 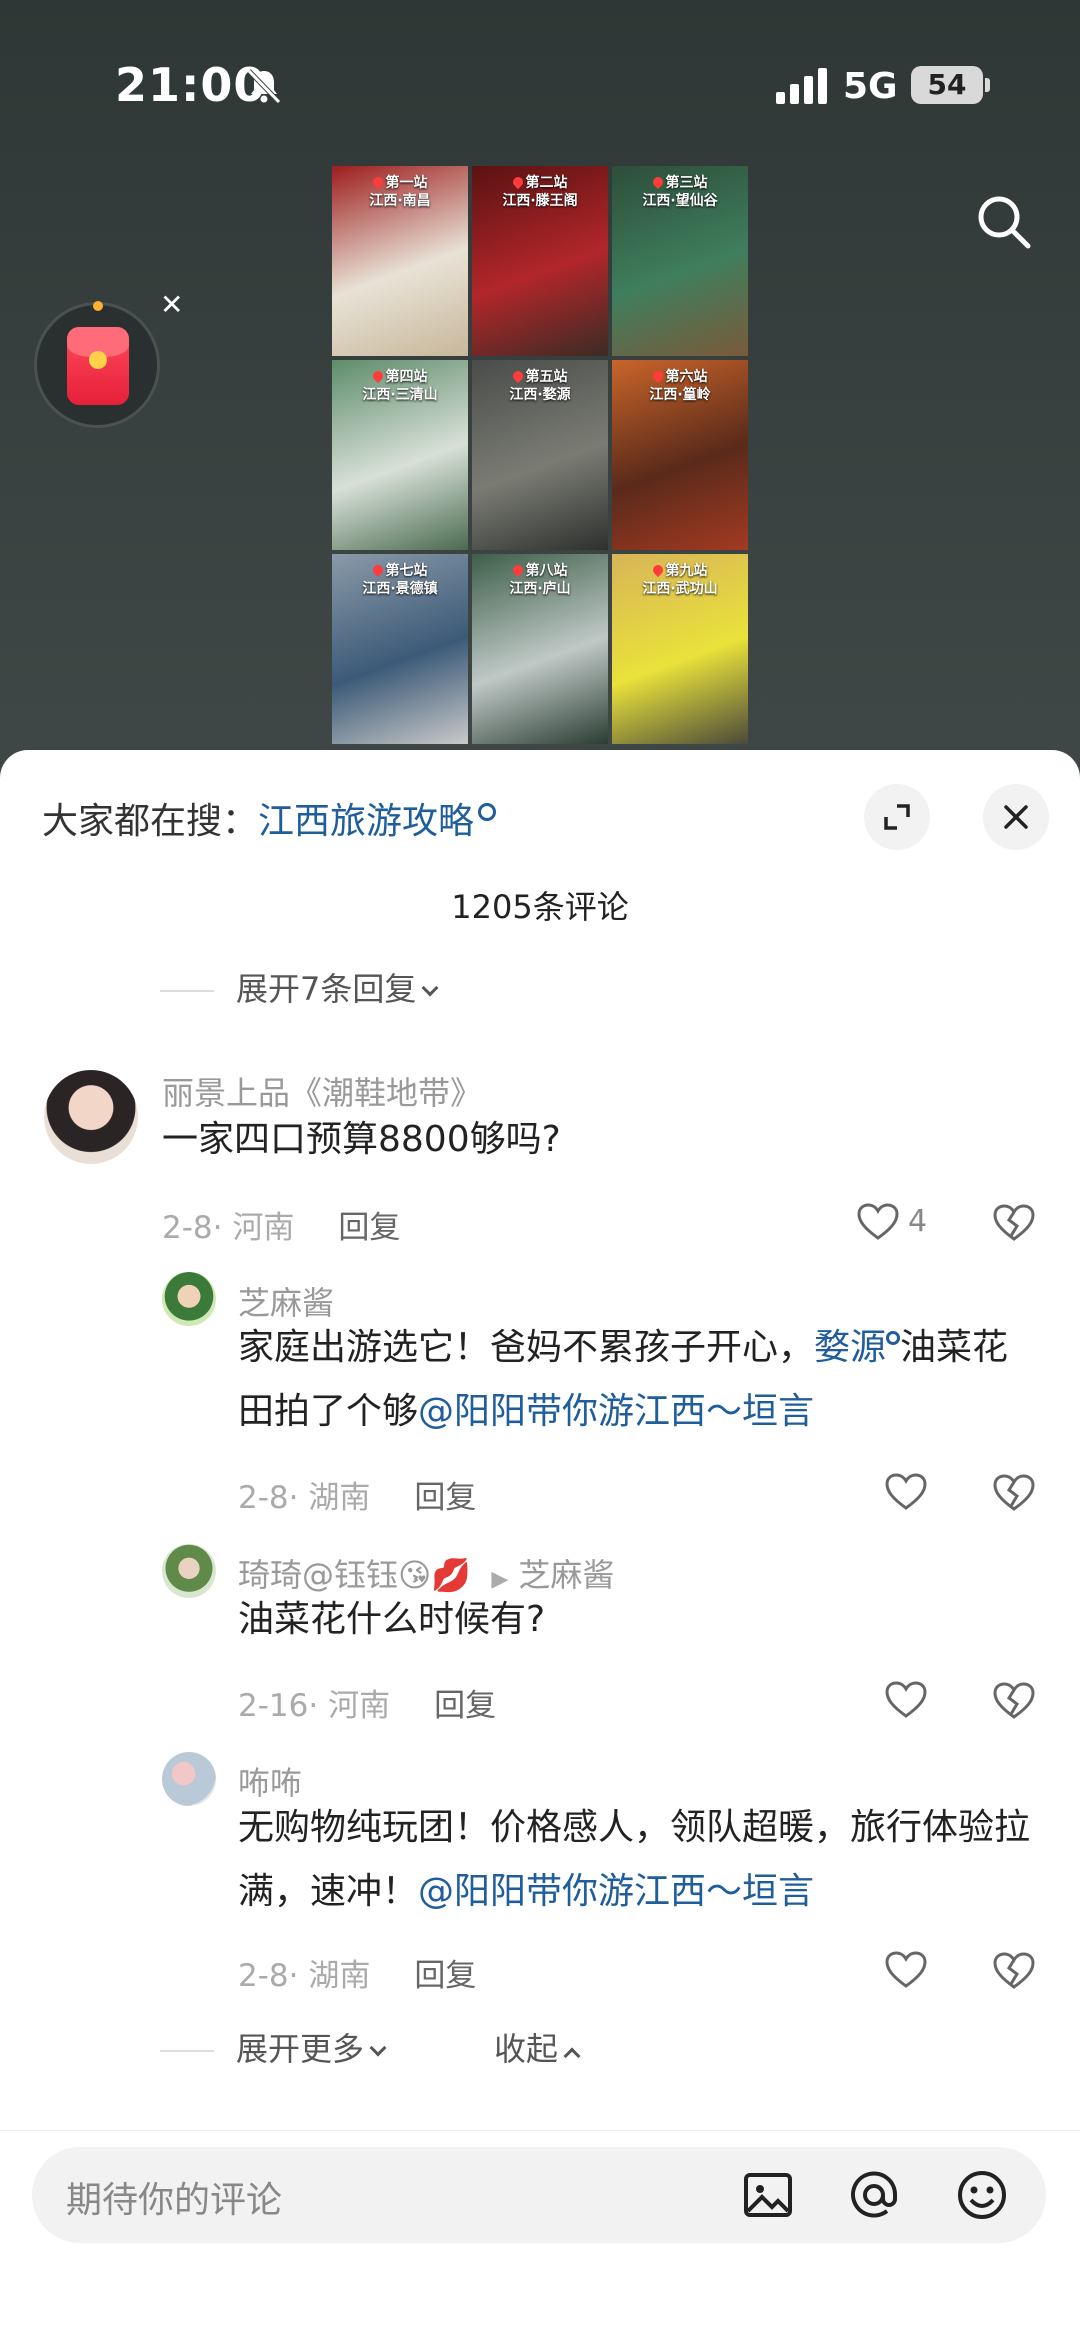 What do you see at coordinates (526, 1347) in the screenshot?
I see `reply-text-part: 家庭出游选它！爸妈不累孩子开心，` at bounding box center [526, 1347].